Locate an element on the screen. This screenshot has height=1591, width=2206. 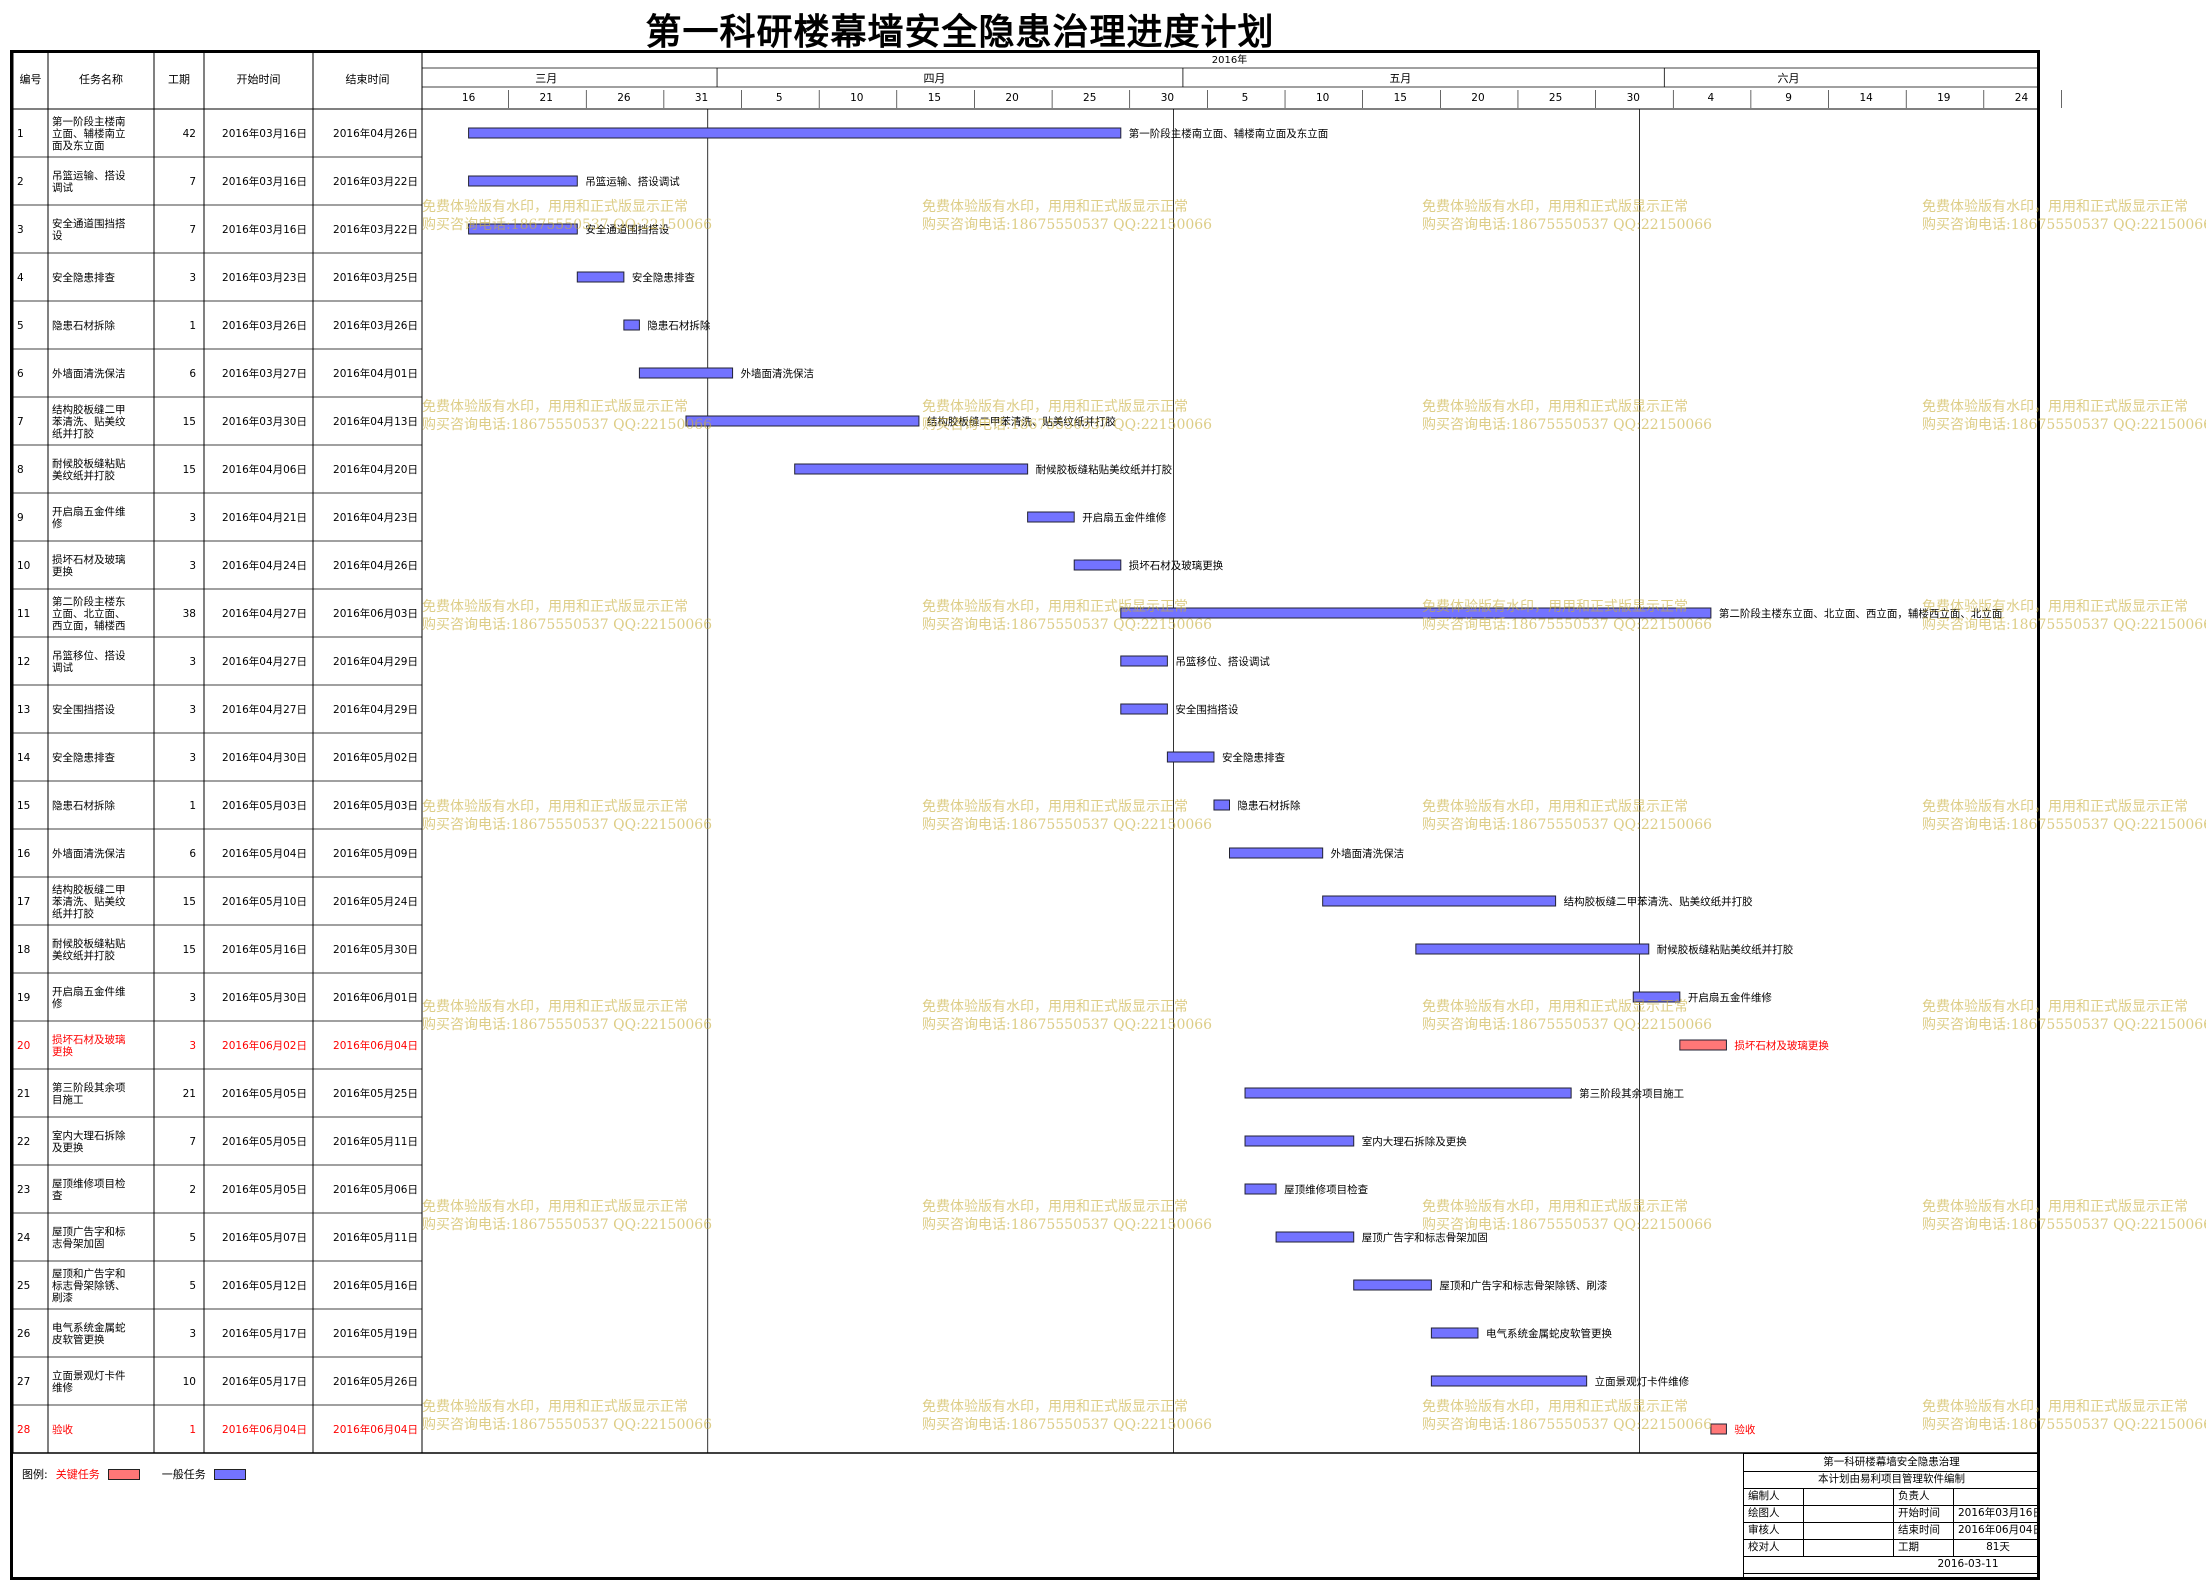
task-bar-label: 安全通道围挡搭设 is located at coordinates (627, 229).